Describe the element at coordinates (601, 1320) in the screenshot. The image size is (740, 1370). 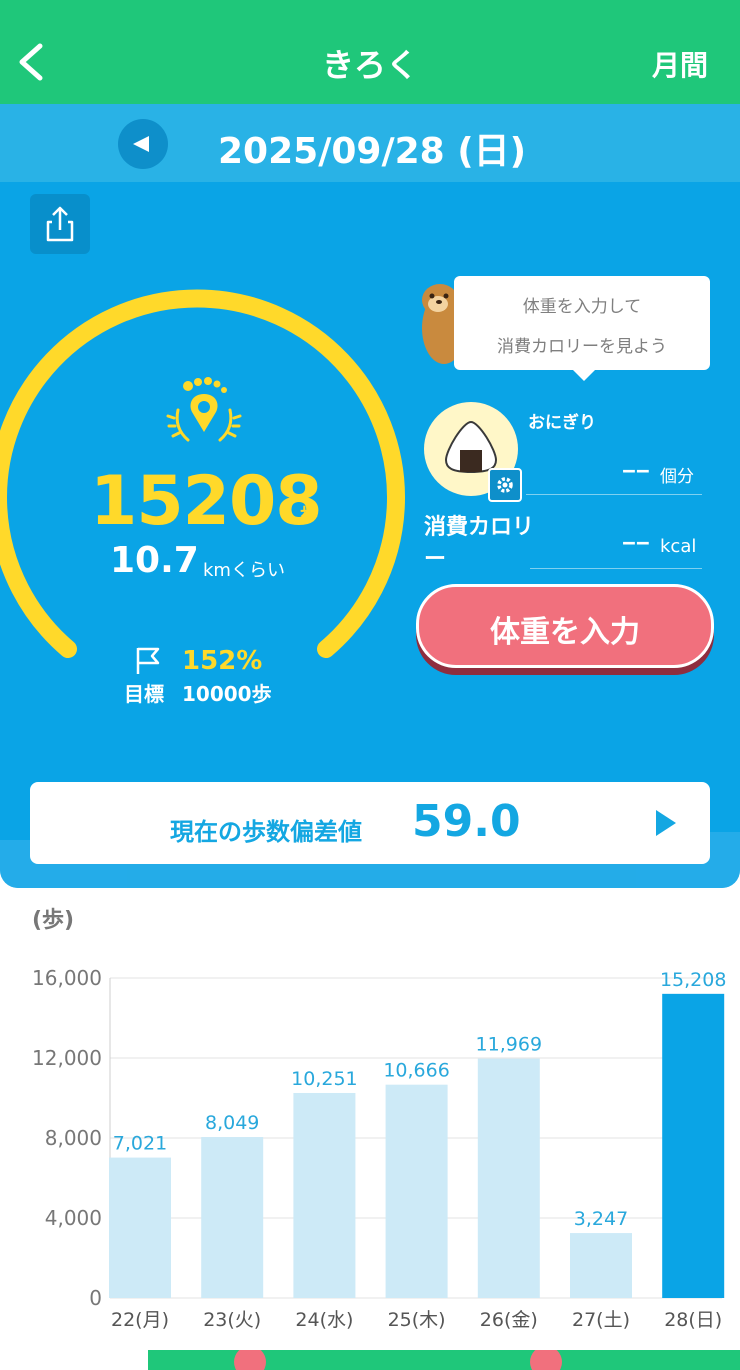
I see `x-tick-label: 27(土)` at that location.